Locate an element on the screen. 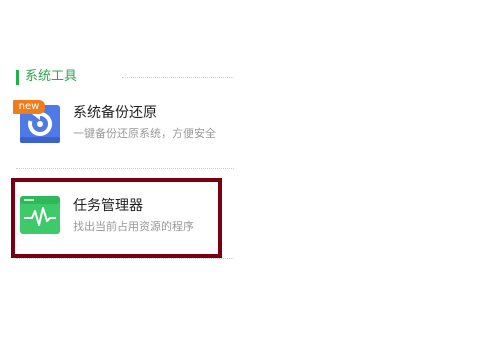 This screenshot has height=340, width=500. section-divider is located at coordinates (178, 77).